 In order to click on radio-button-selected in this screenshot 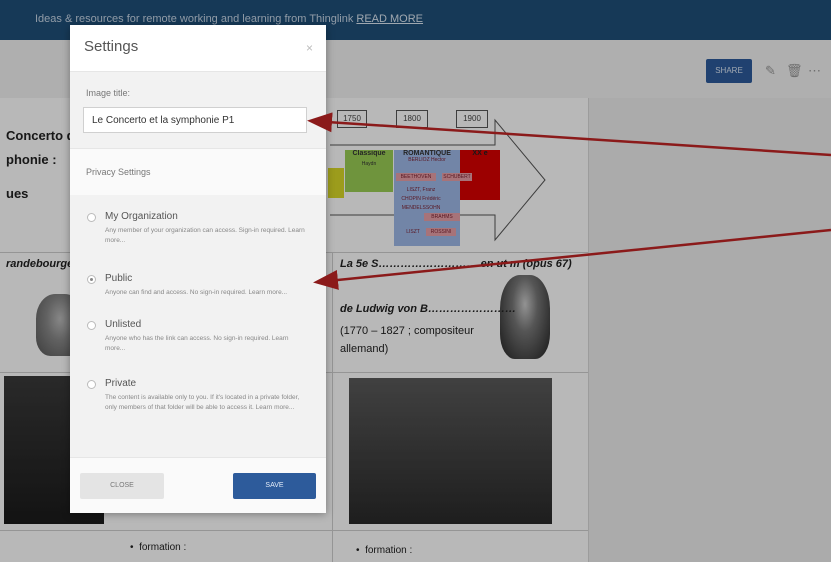, I will do `click(91, 279)`.